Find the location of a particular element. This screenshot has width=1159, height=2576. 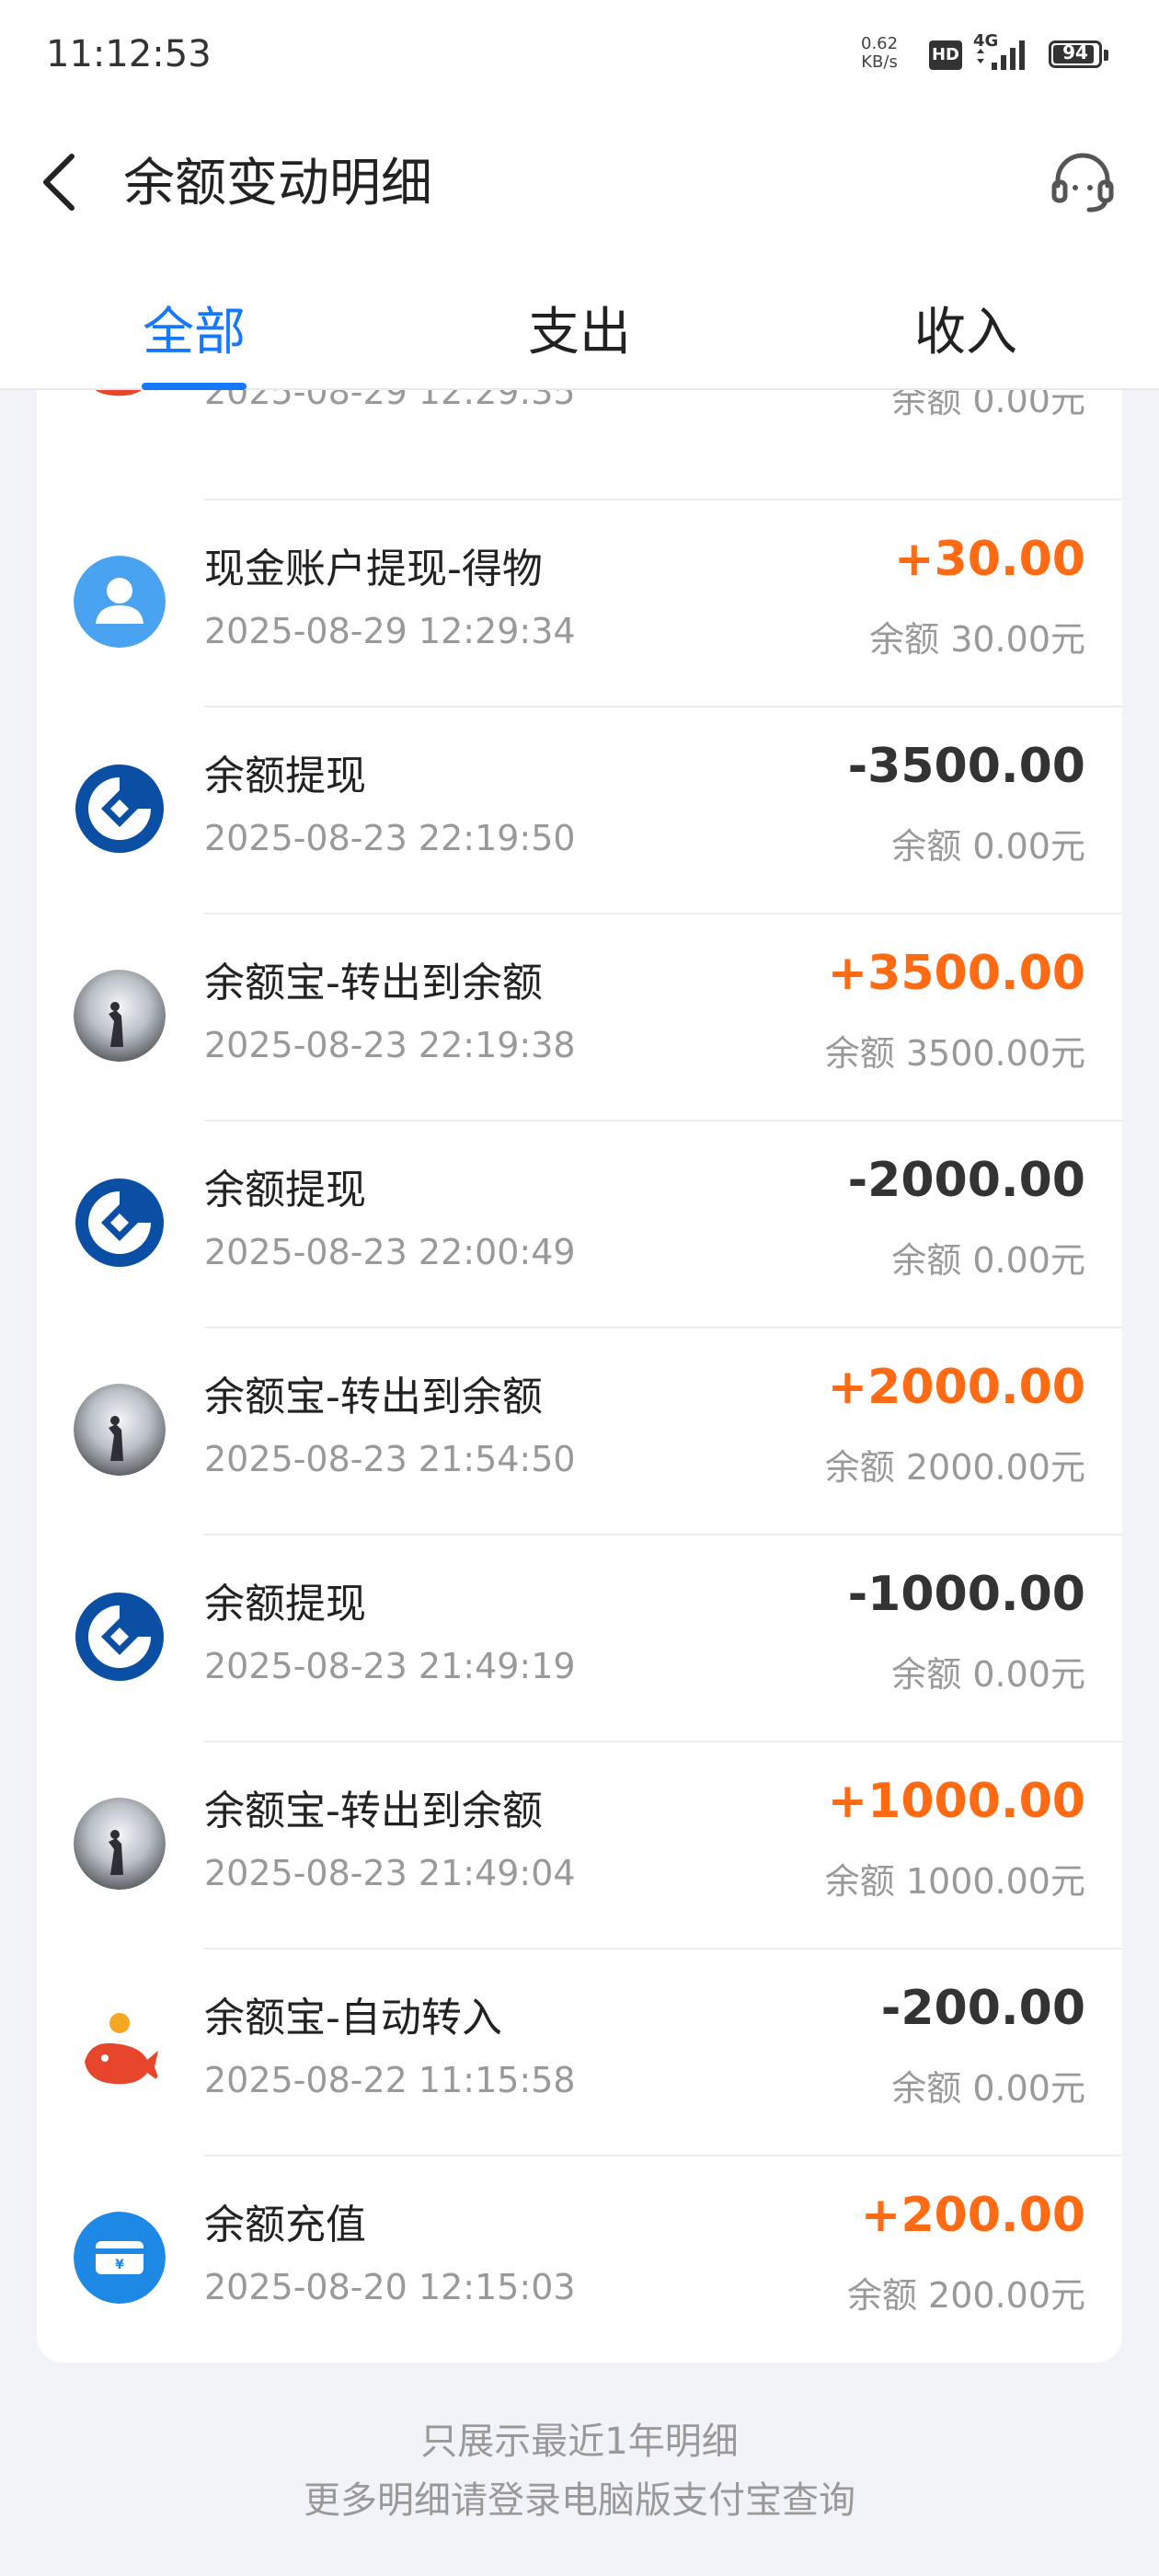

record-balance: 余额 2000.00元 is located at coordinates (954, 1467).